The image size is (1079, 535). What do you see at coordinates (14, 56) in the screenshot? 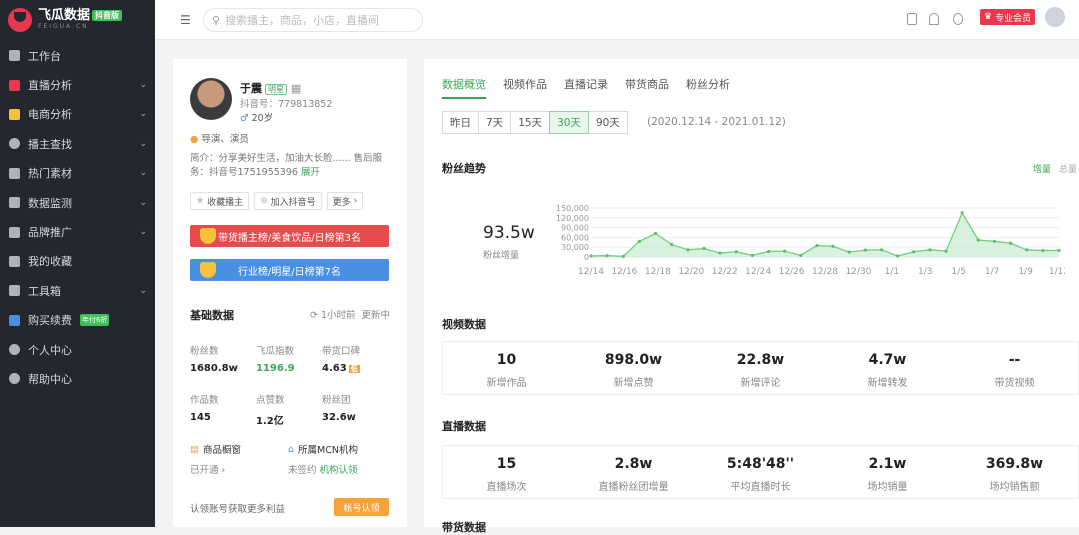
I see `home-icon` at bounding box center [14, 56].